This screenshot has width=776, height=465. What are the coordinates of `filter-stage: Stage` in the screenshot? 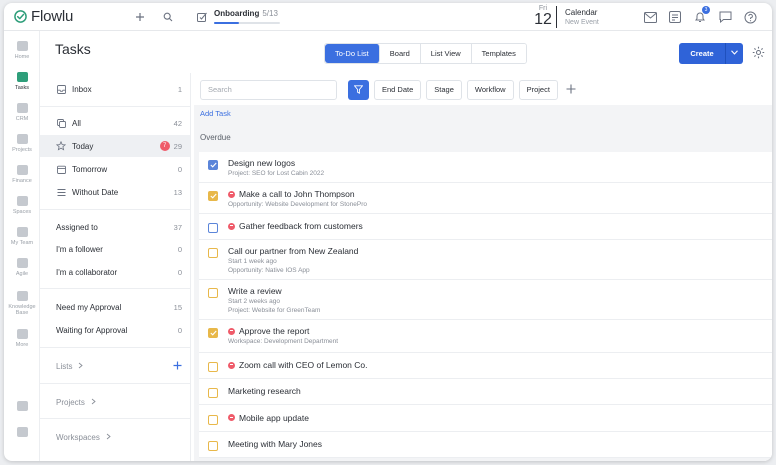 It's located at (444, 89).